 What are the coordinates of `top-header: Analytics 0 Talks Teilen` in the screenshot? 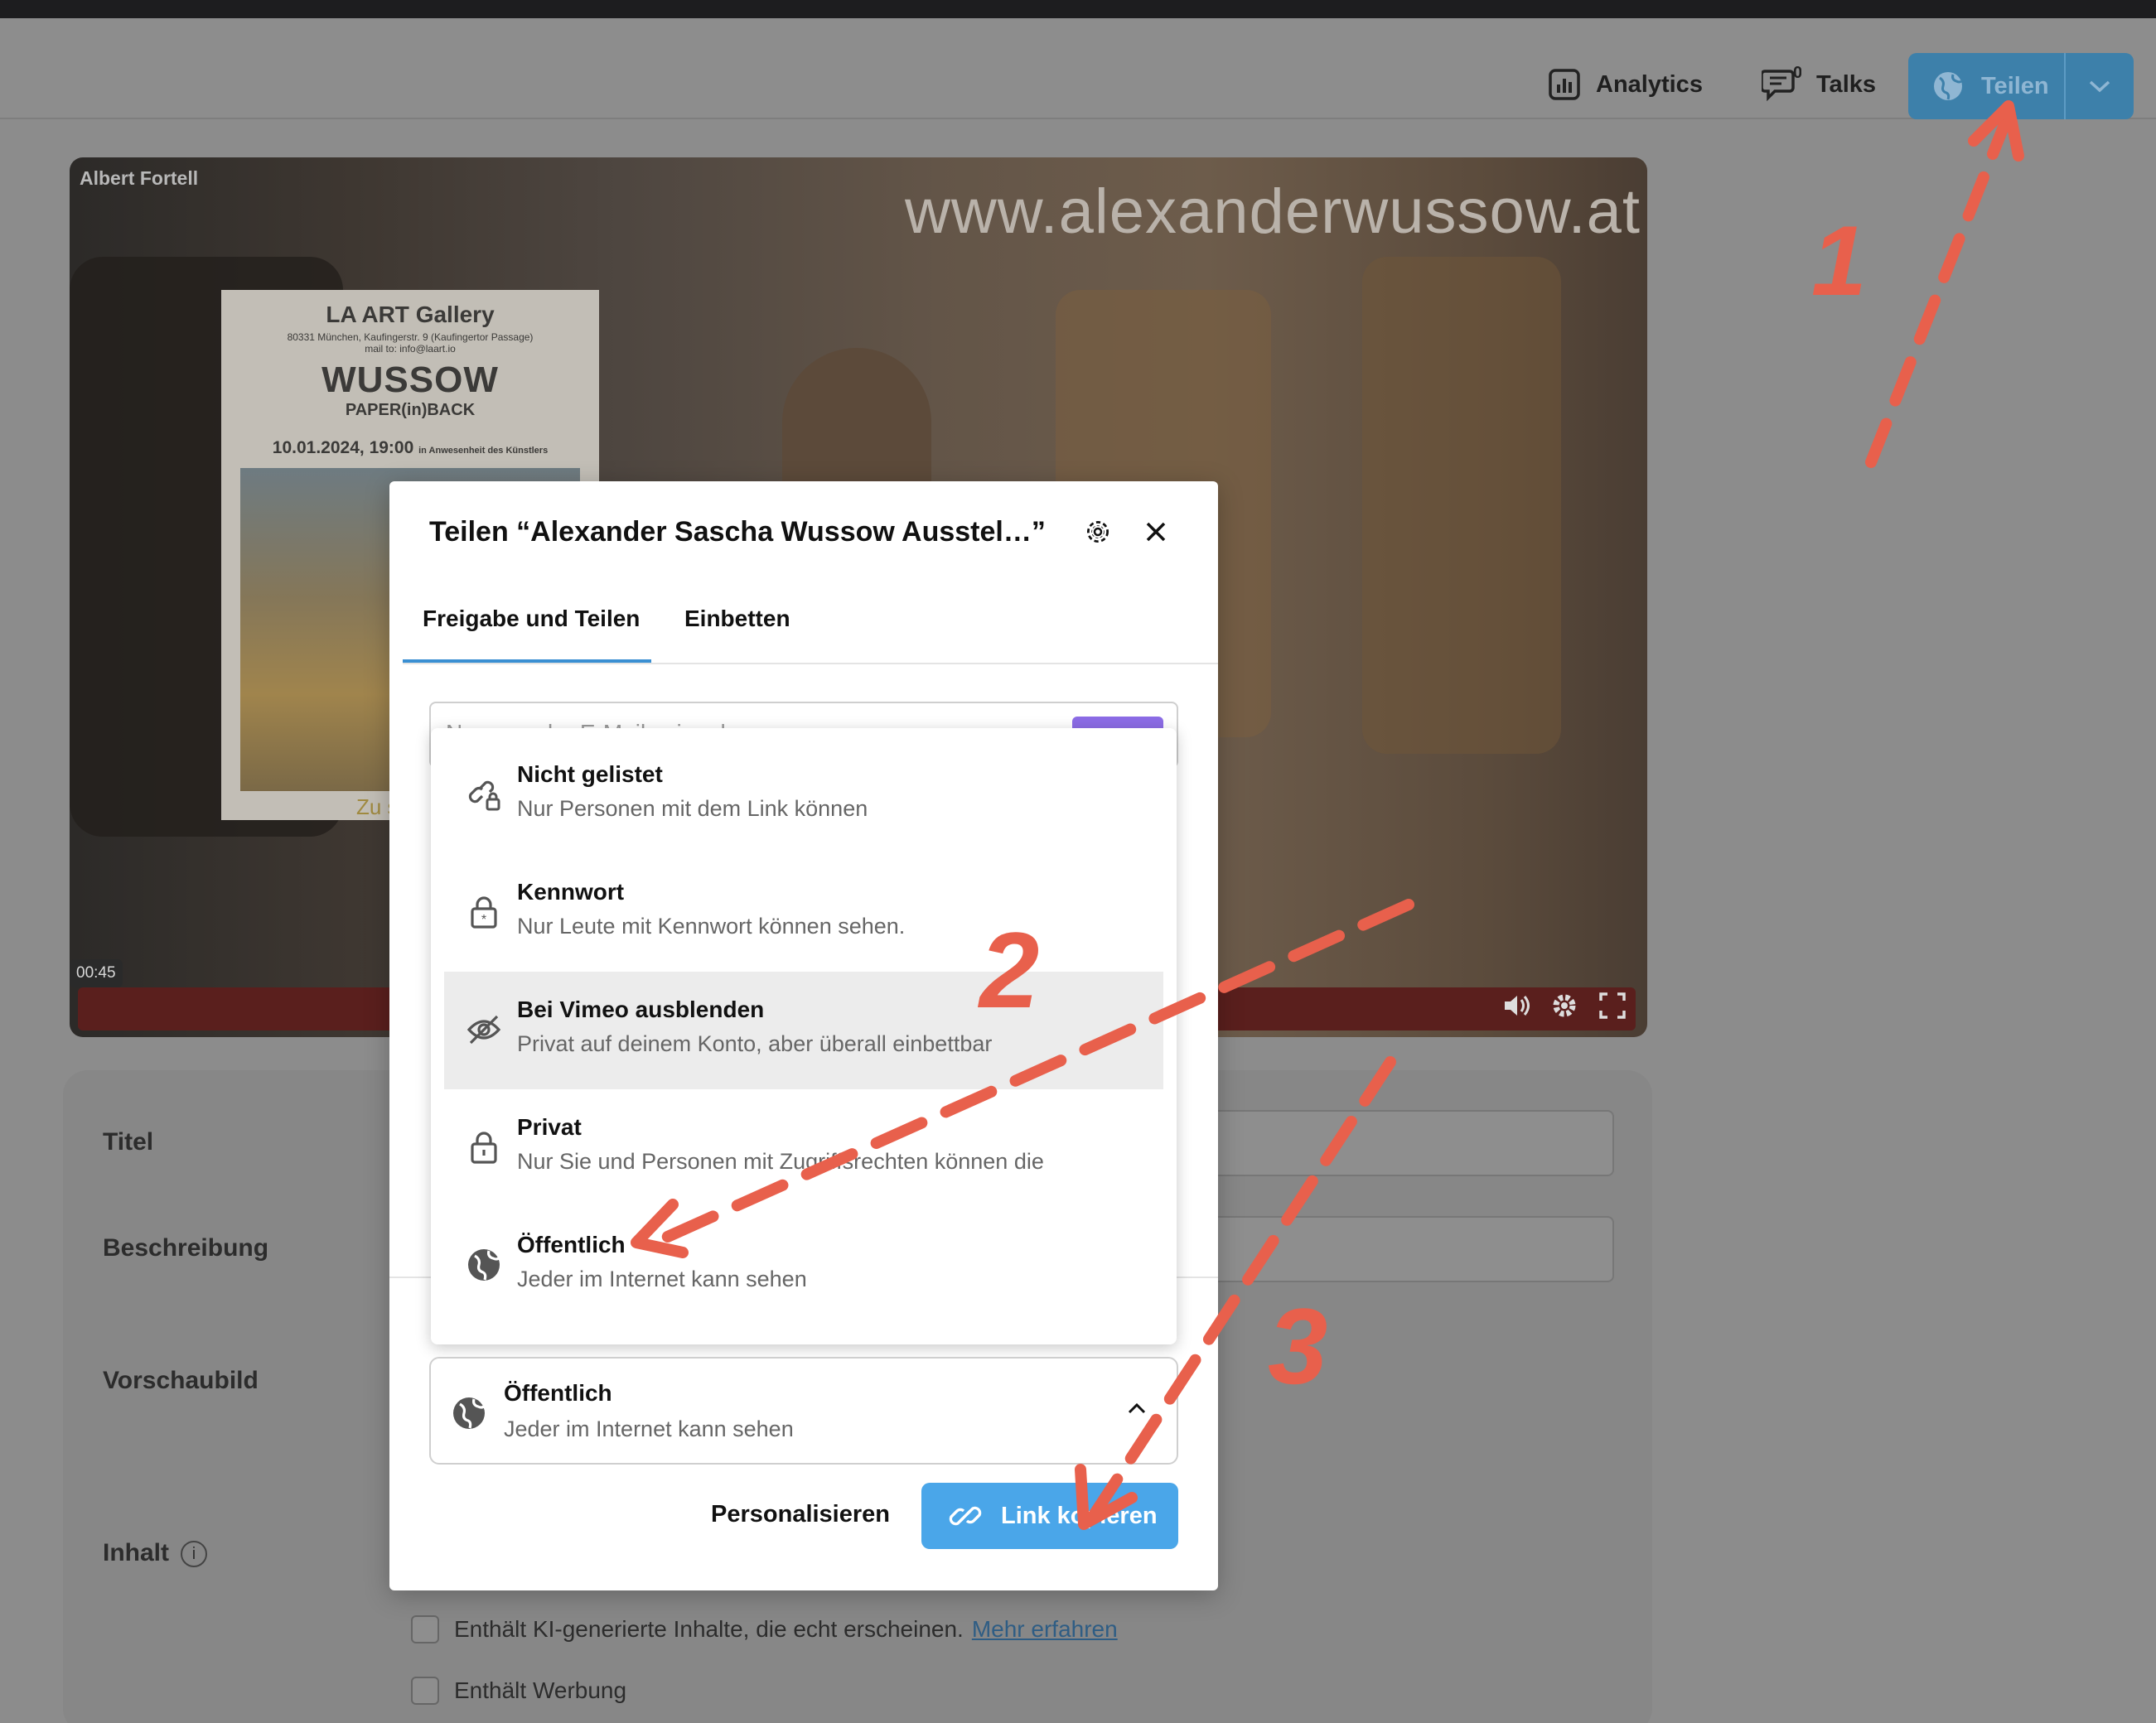 It's located at (1078, 68).